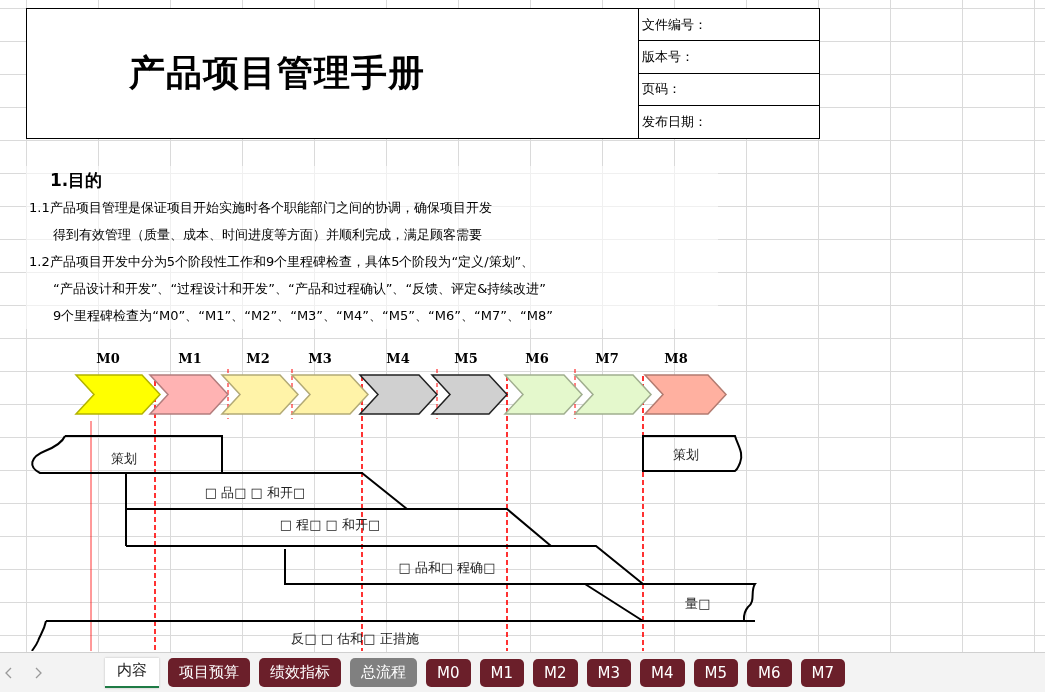  Describe the element at coordinates (330, 524) in the screenshot. I see `phase-label: □ 程□ □ 和开□` at that location.